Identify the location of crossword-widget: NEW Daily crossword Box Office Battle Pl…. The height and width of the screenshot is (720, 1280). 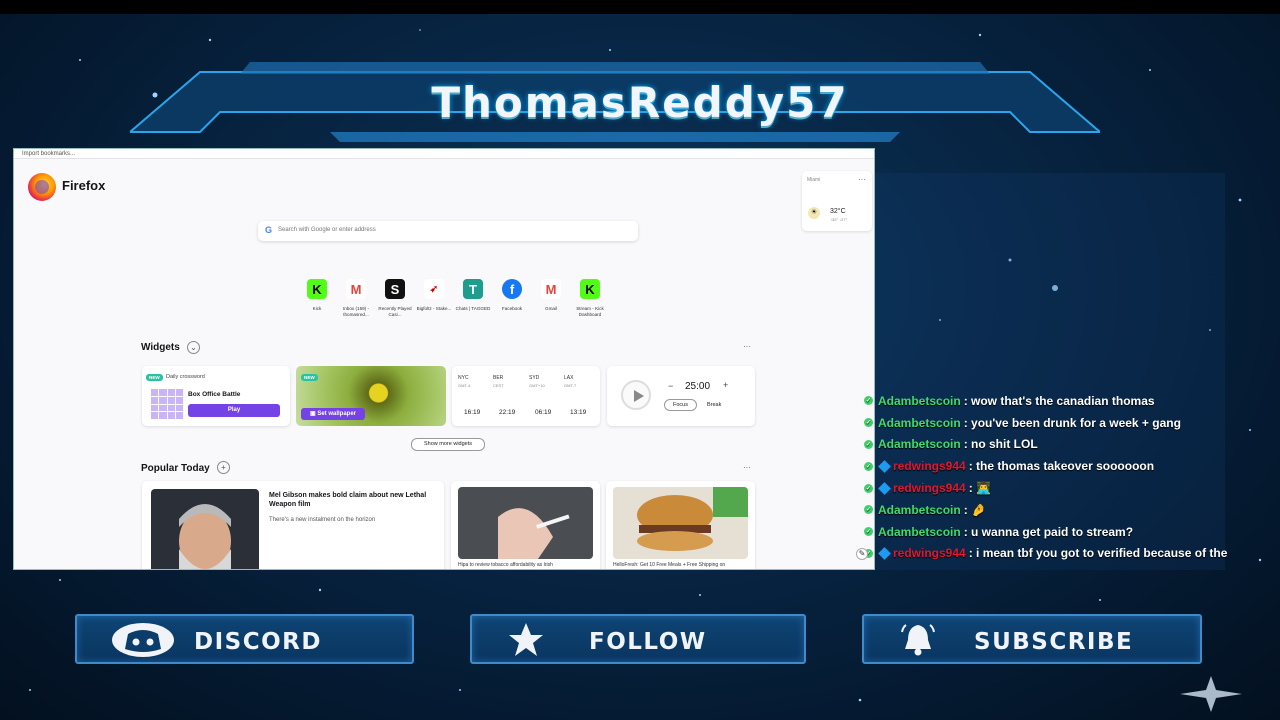
(216, 396).